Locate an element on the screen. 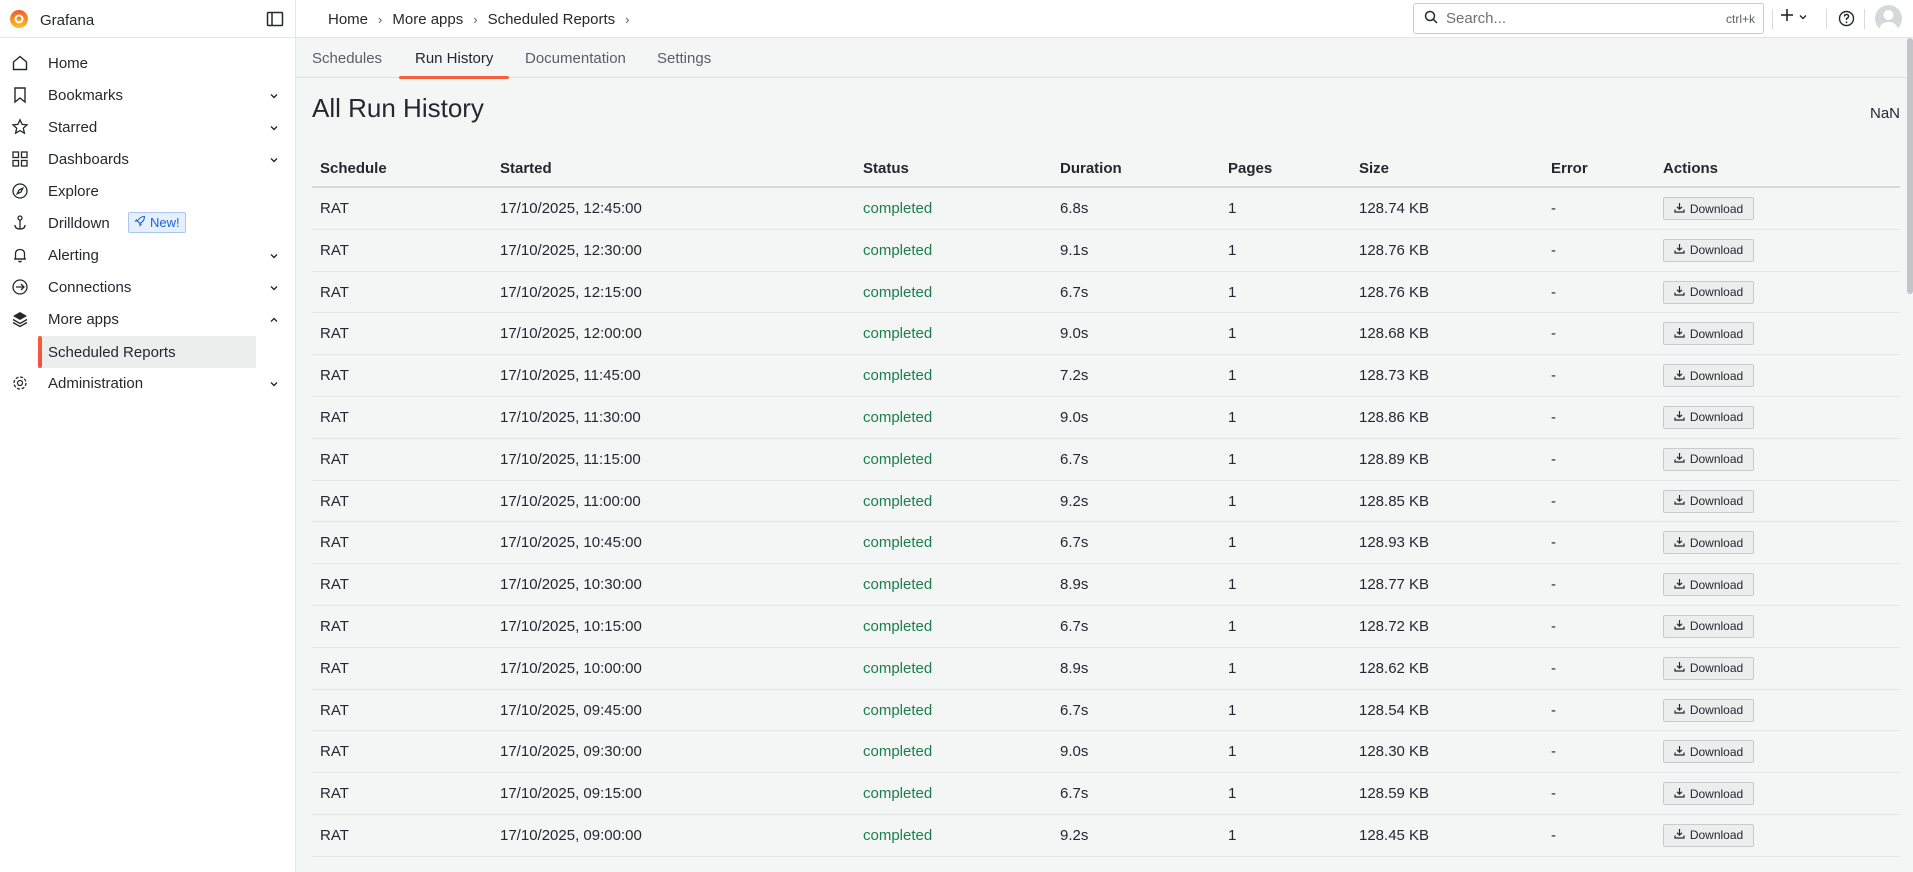  search-box: ctrl+k is located at coordinates (1588, 18).